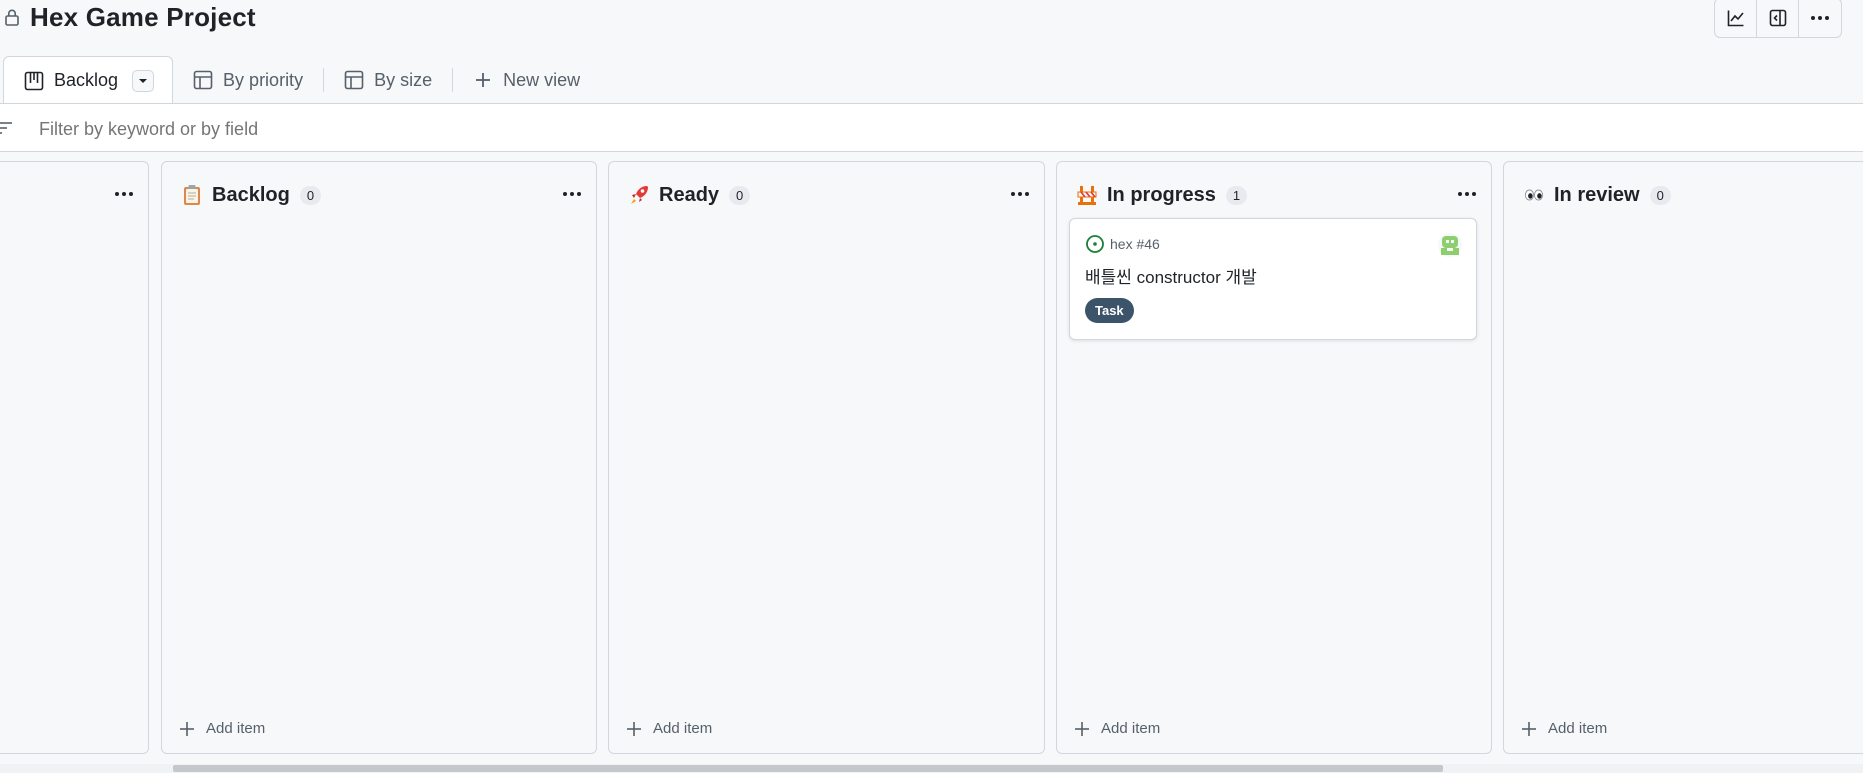  I want to click on issue-card: hex #46 배틀씬 constructor 개발 Task, so click(1273, 279).